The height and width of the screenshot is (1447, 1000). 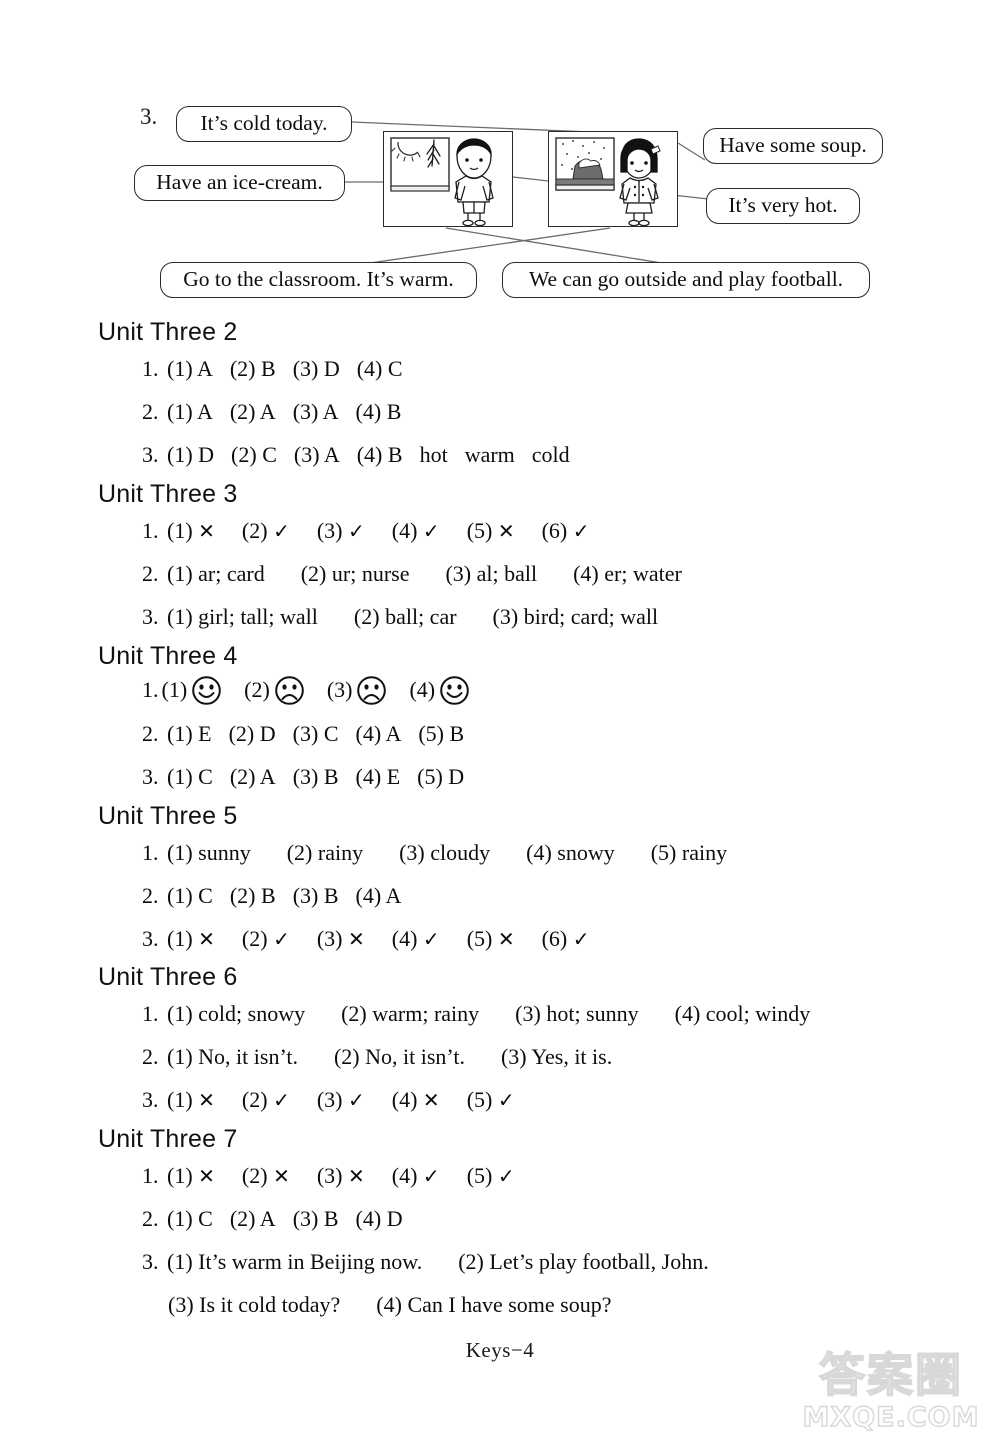 What do you see at coordinates (232, 1056) in the screenshot?
I see `answer-item: (1) No, it isn’t.` at bounding box center [232, 1056].